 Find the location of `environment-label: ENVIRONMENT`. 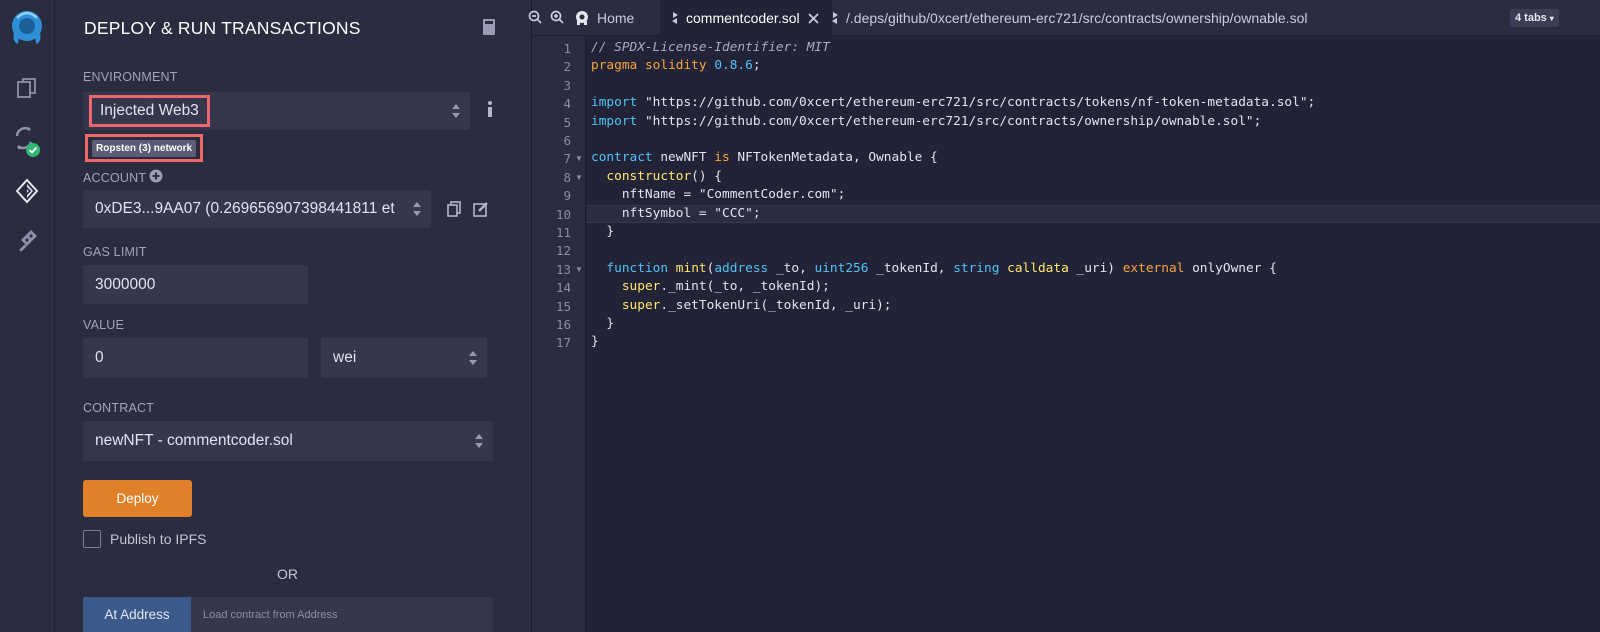

environment-label: ENVIRONMENT is located at coordinates (130, 77).